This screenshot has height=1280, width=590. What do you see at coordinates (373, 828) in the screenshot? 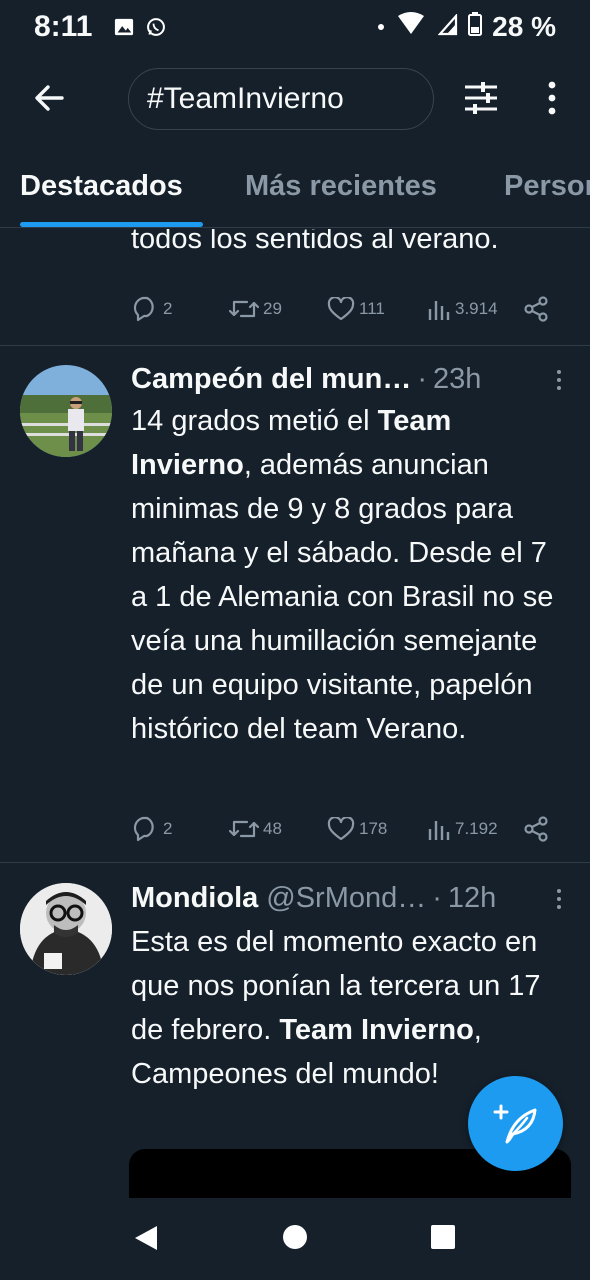
I see `like-count: 178` at bounding box center [373, 828].